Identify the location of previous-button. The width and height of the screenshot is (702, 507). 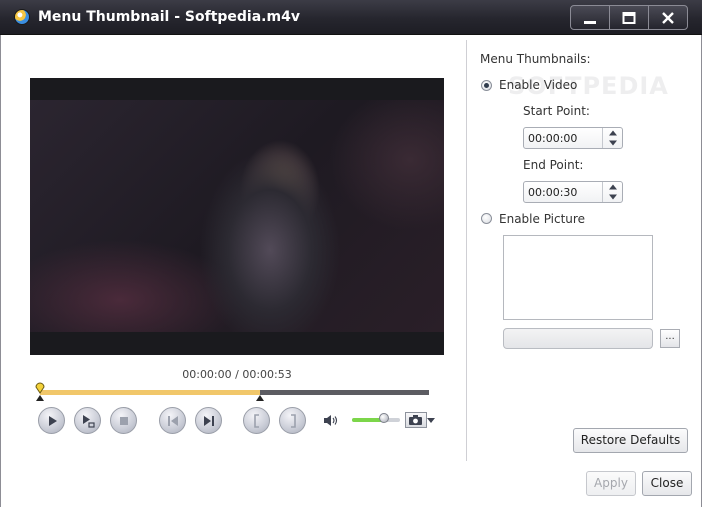
(172, 420).